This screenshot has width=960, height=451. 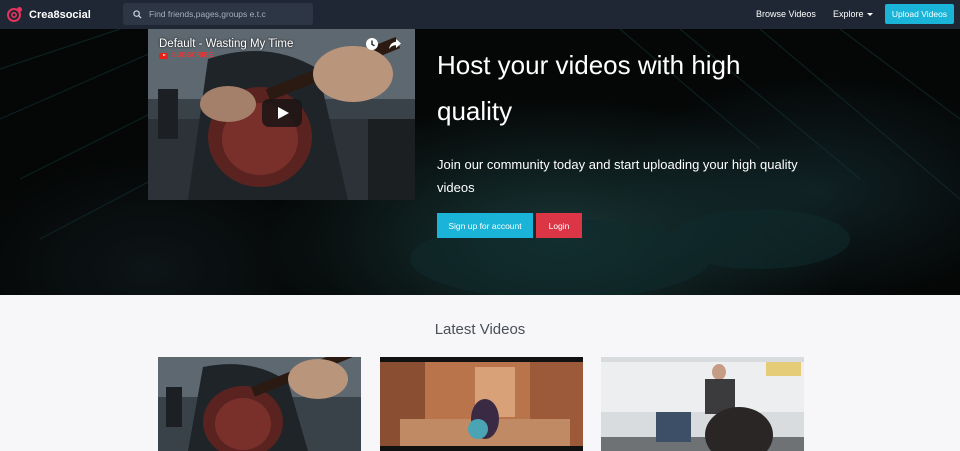 What do you see at coordinates (137, 14) in the screenshot?
I see `search-icon` at bounding box center [137, 14].